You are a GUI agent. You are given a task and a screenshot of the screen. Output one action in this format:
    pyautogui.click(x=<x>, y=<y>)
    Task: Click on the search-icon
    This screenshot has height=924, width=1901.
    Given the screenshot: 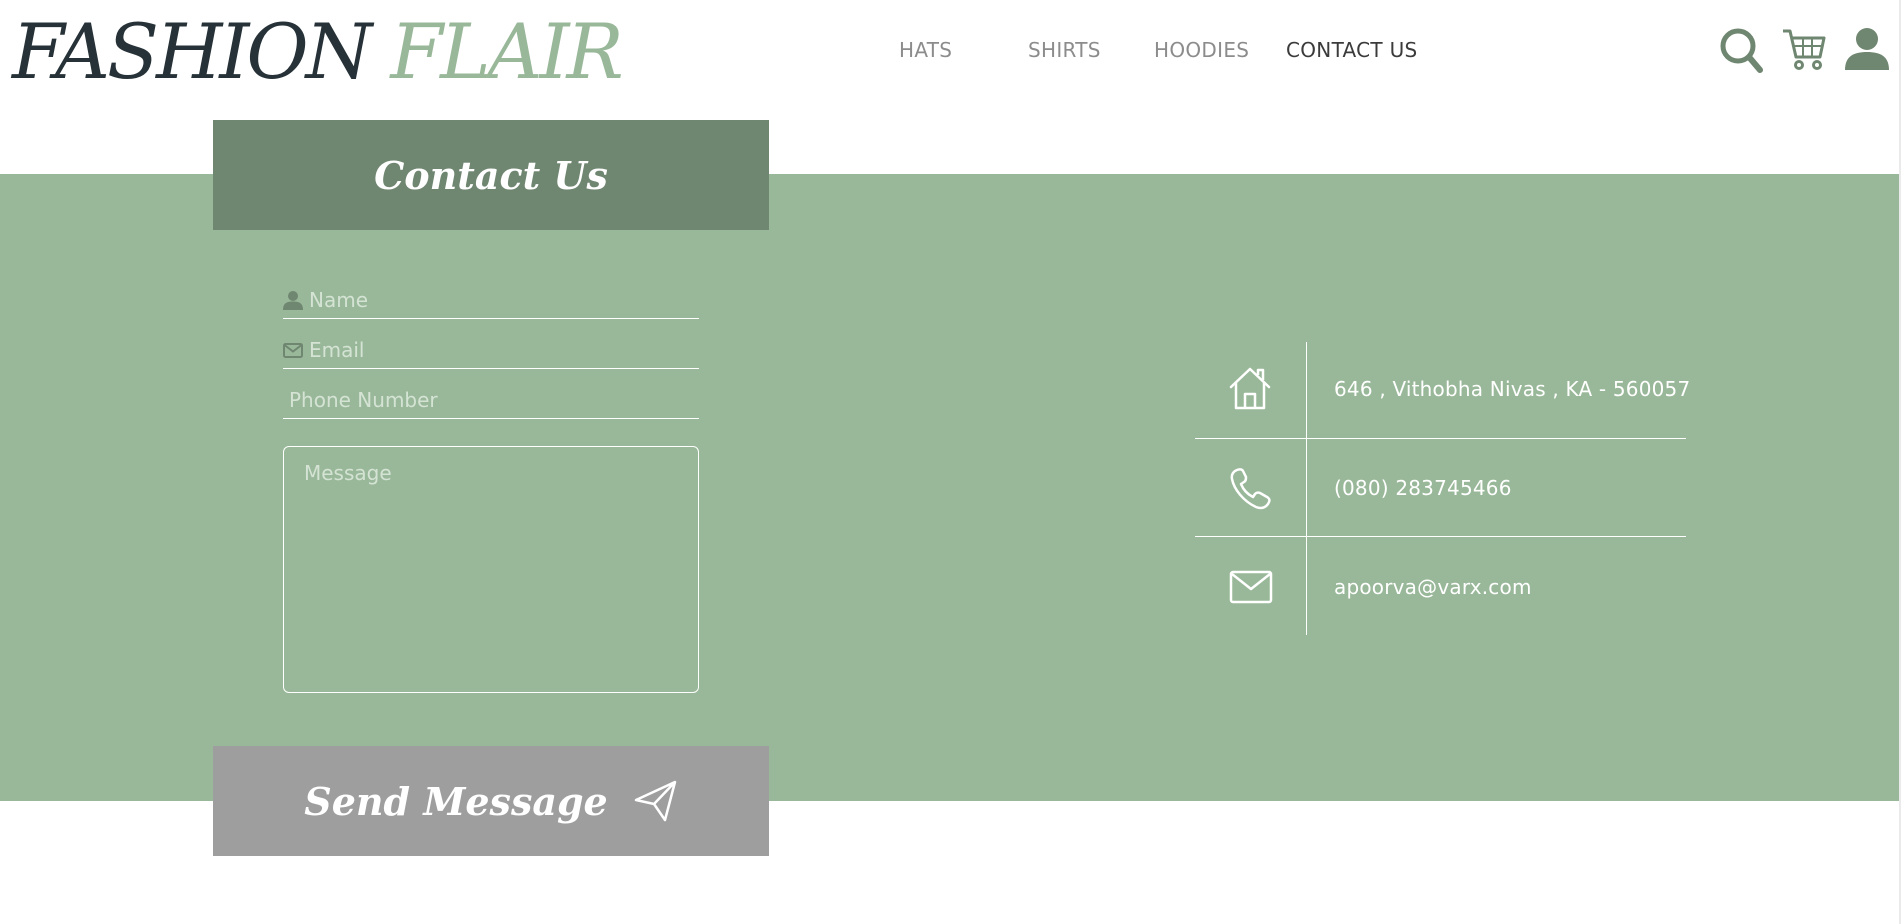 What is the action you would take?
    pyautogui.click(x=1742, y=52)
    